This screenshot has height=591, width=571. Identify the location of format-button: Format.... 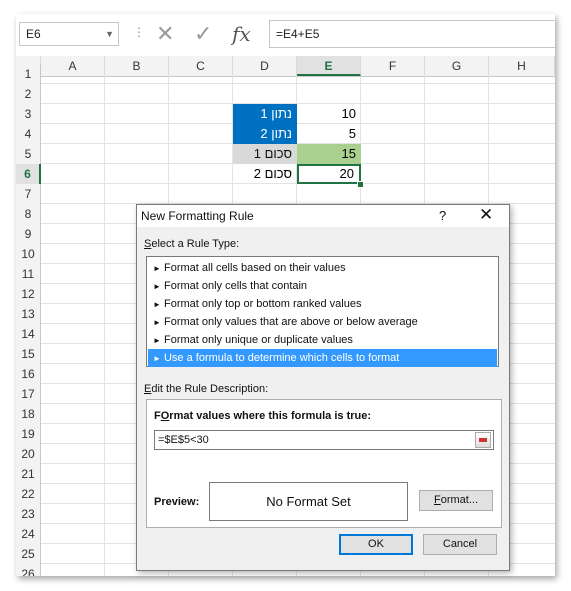
(456, 500).